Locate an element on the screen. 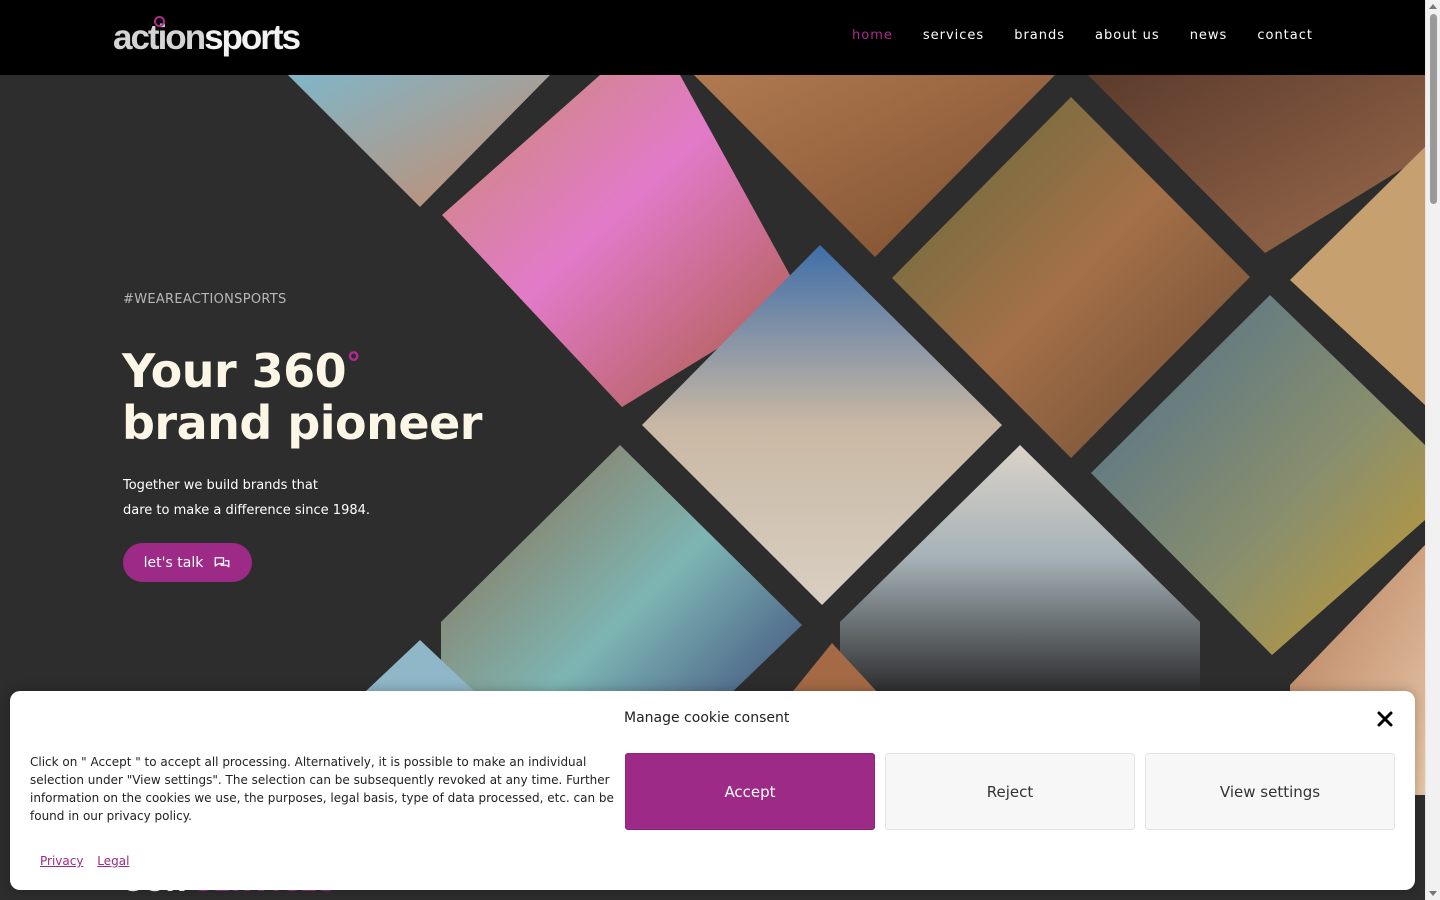  privacy-link: Privacy is located at coordinates (61, 861).